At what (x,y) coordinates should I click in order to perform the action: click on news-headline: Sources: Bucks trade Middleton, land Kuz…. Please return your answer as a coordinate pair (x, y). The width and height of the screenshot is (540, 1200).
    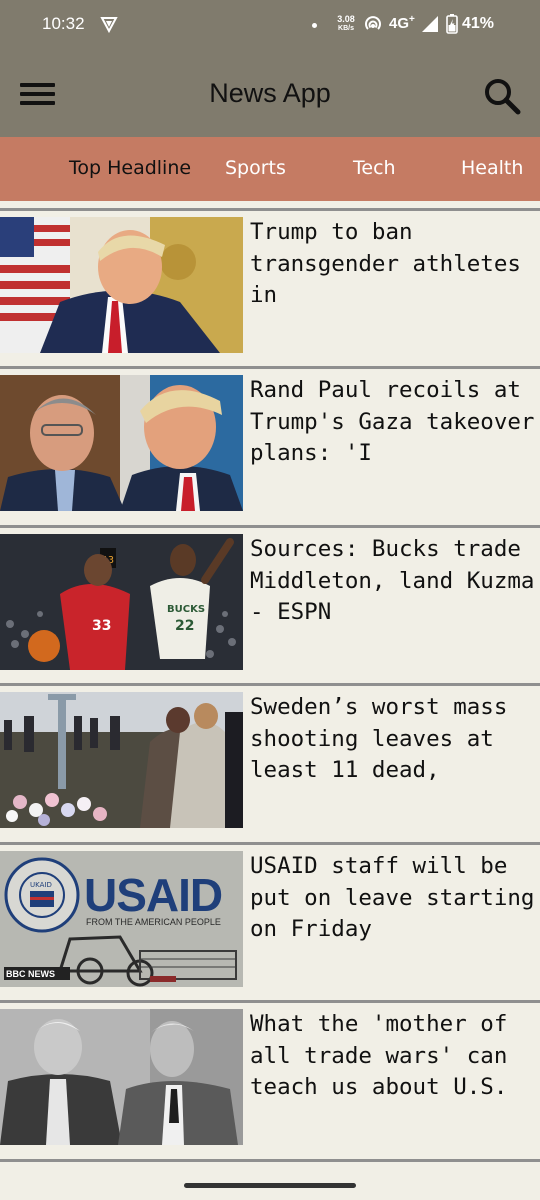
    Looking at the image, I should click on (392, 580).